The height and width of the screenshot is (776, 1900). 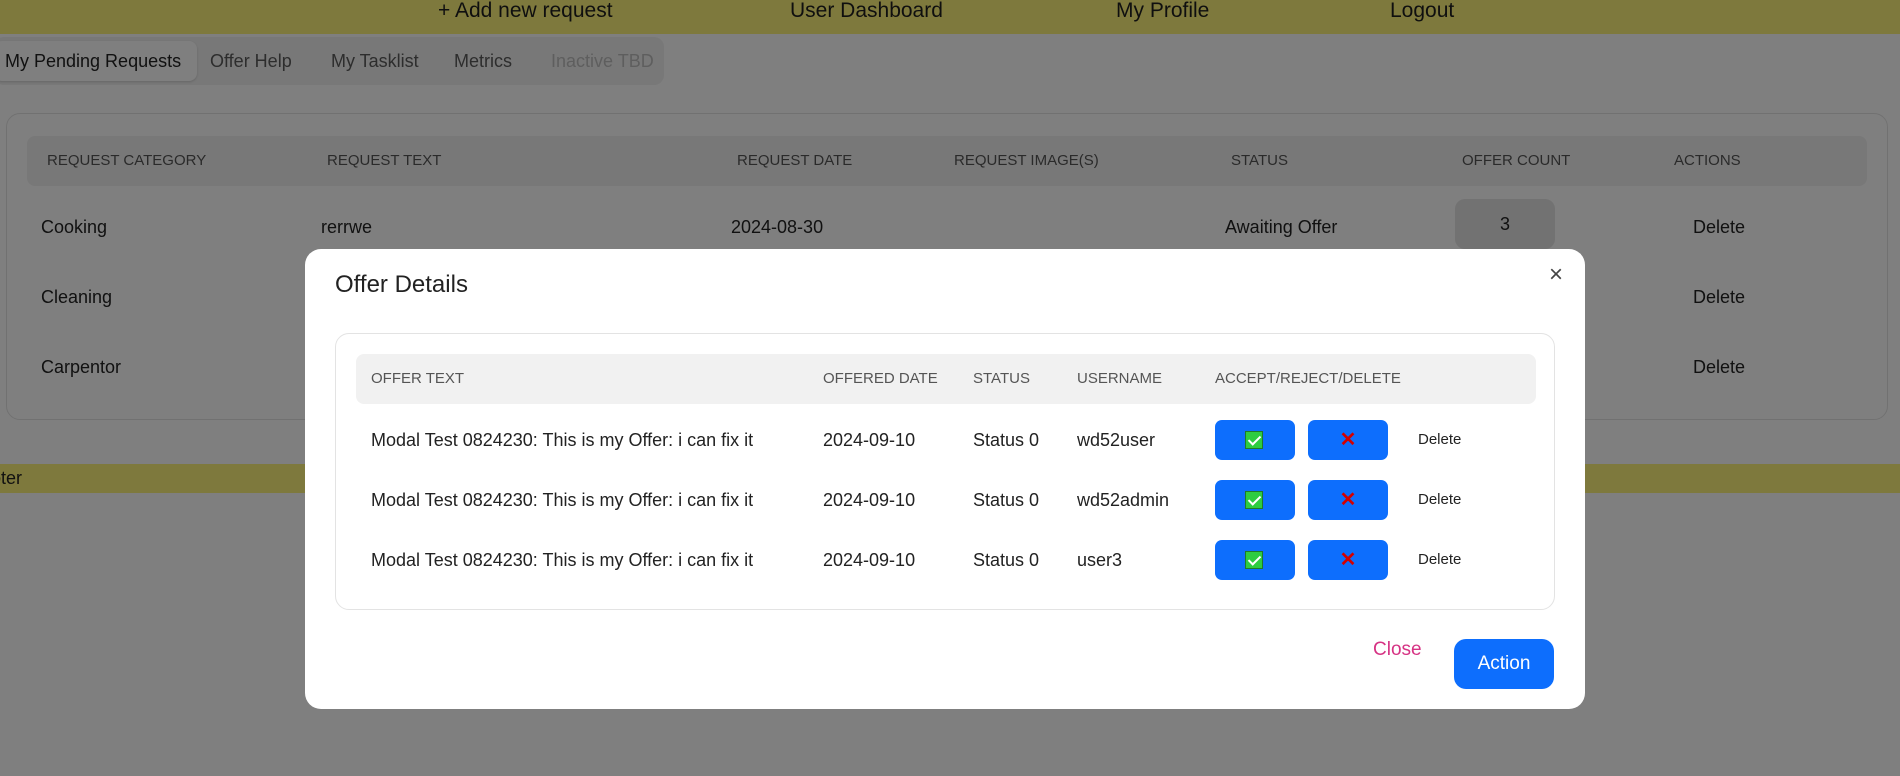 What do you see at coordinates (401, 284) in the screenshot?
I see `modal-title: Offer Details` at bounding box center [401, 284].